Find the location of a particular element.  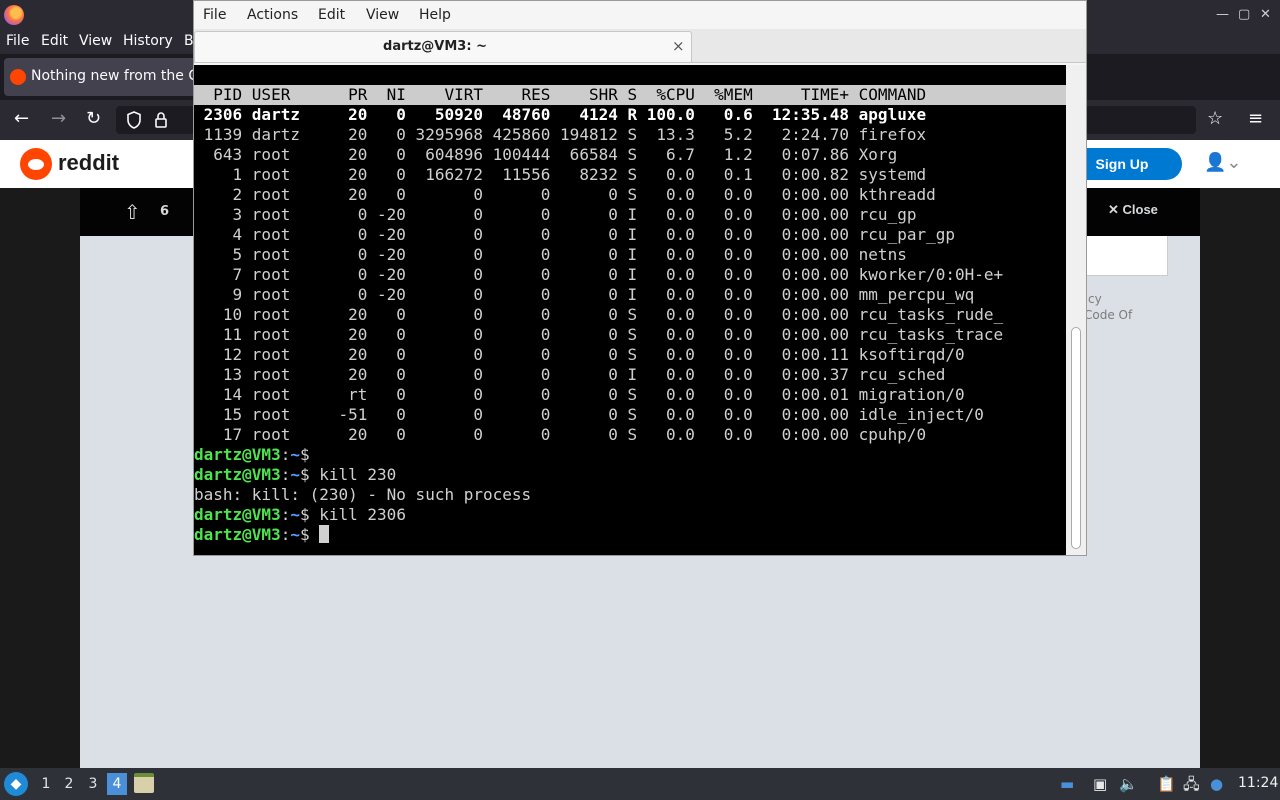

display-icon: ▬ is located at coordinates (1067, 784).